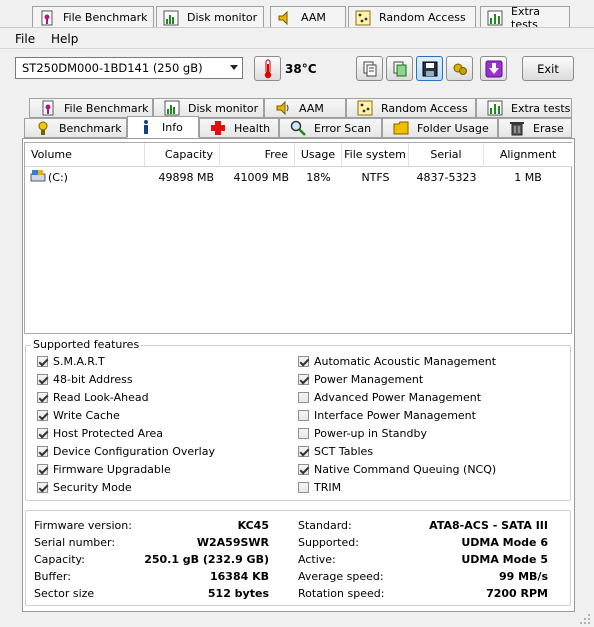 The image size is (594, 627). What do you see at coordinates (328, 487) in the screenshot?
I see `feature-label: TRIM` at bounding box center [328, 487].